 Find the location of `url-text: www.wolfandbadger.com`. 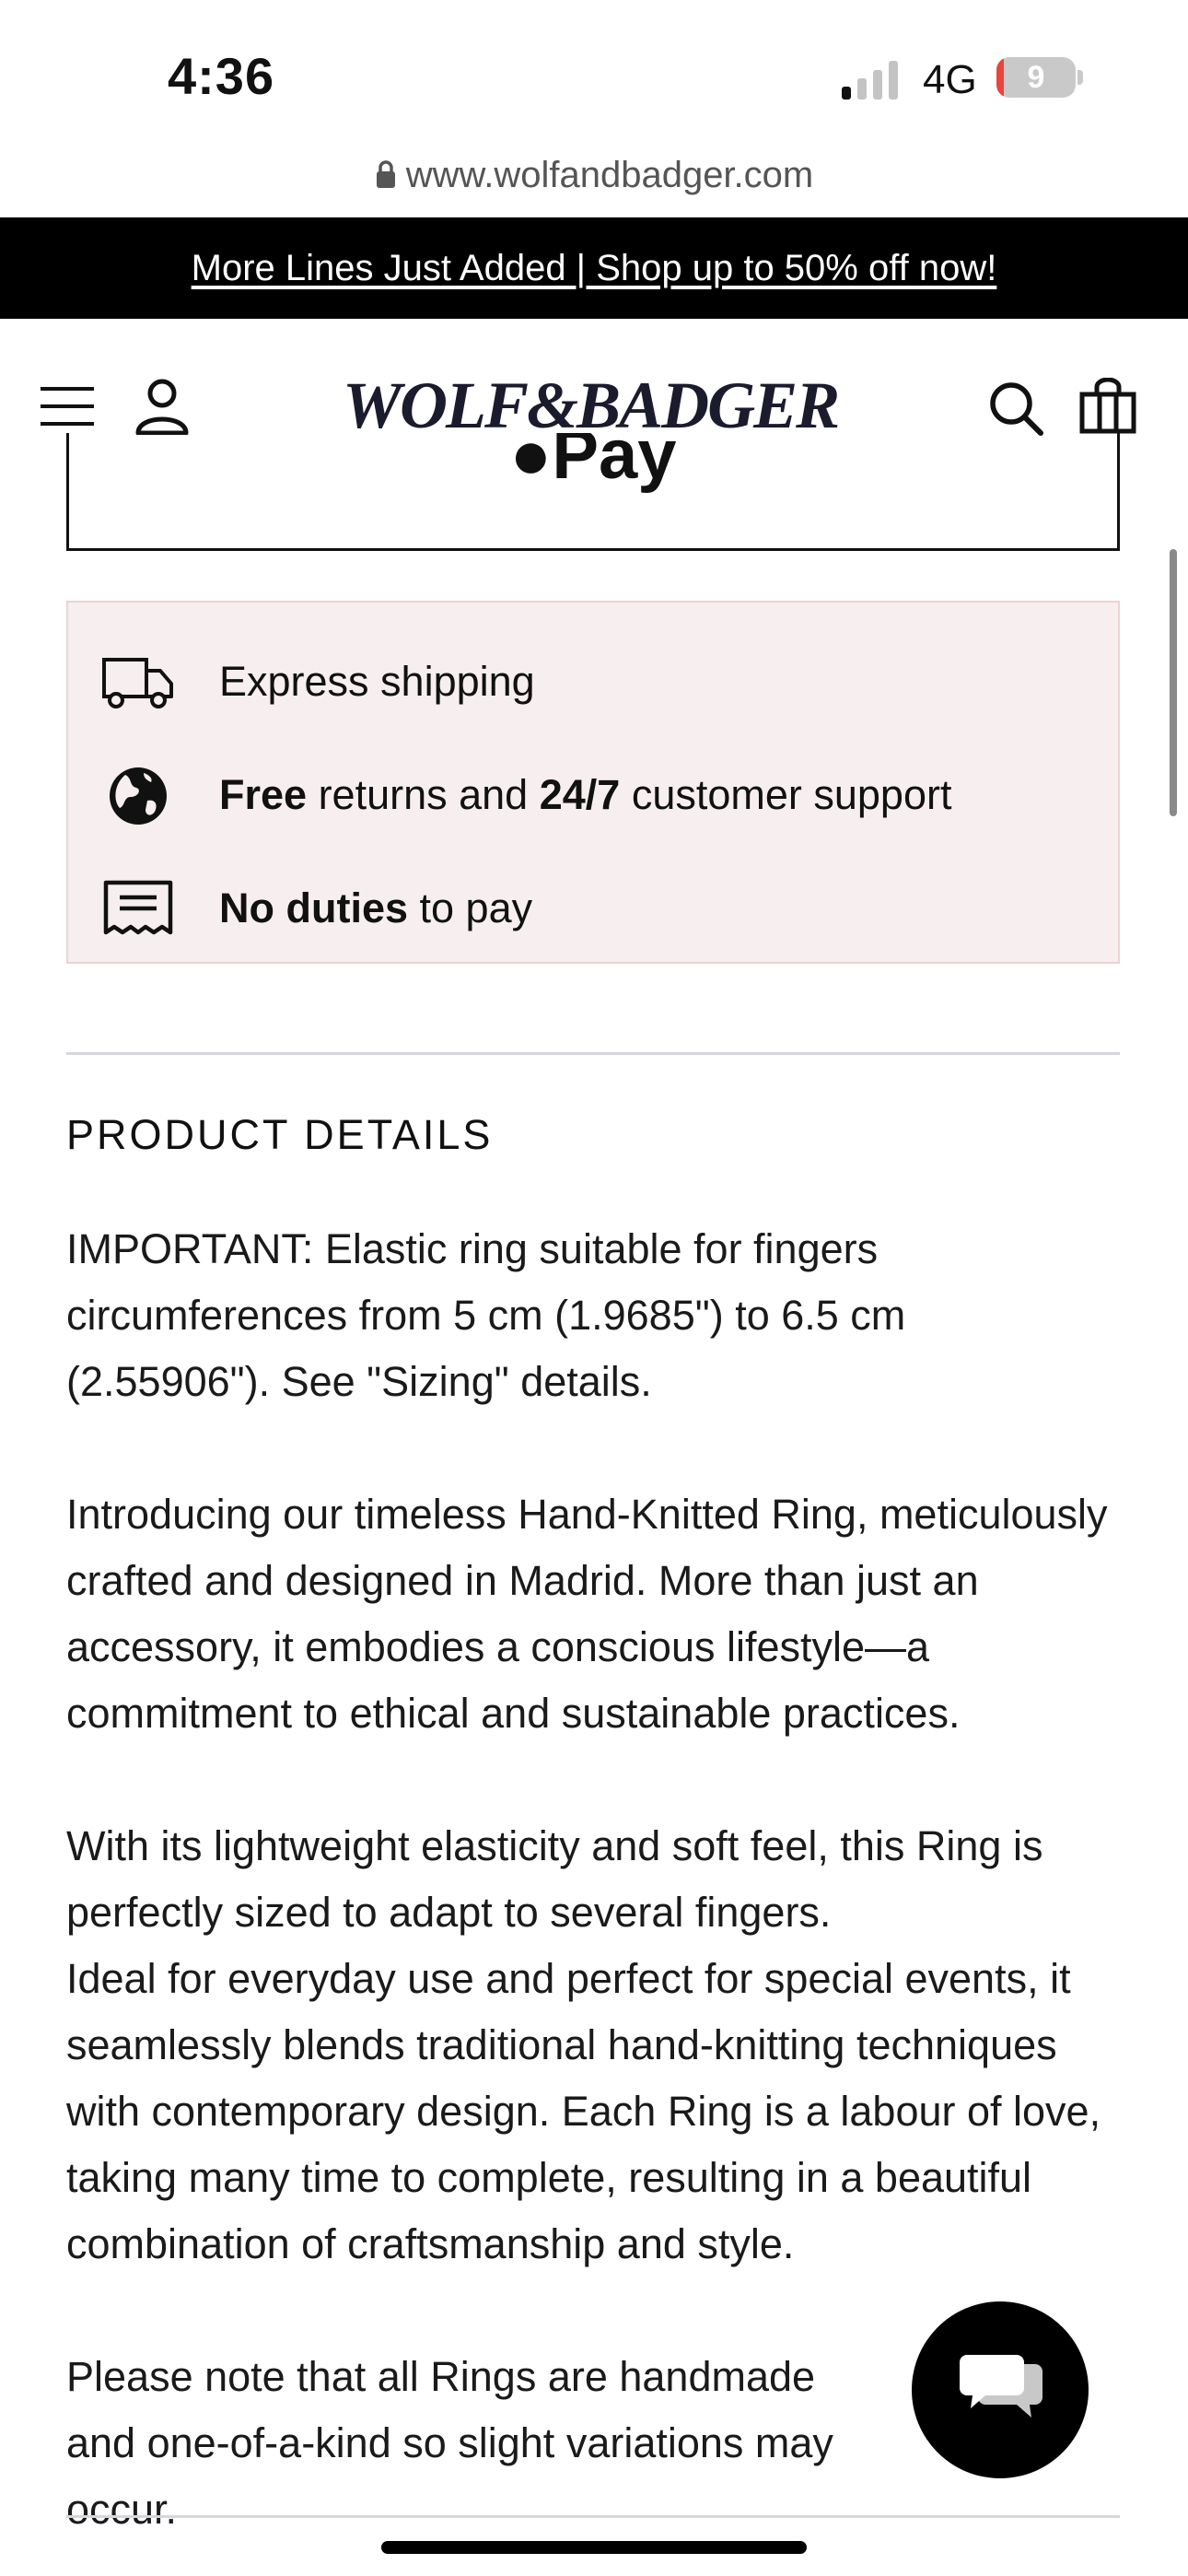

url-text: www.wolfandbadger.com is located at coordinates (609, 175).